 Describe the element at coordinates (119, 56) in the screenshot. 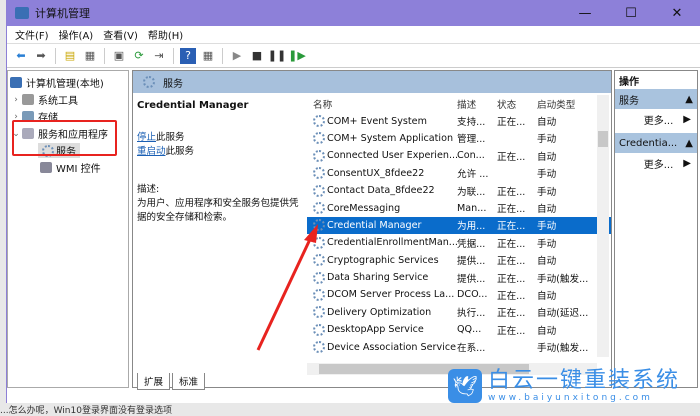

I see `properties-icon: ▣` at that location.